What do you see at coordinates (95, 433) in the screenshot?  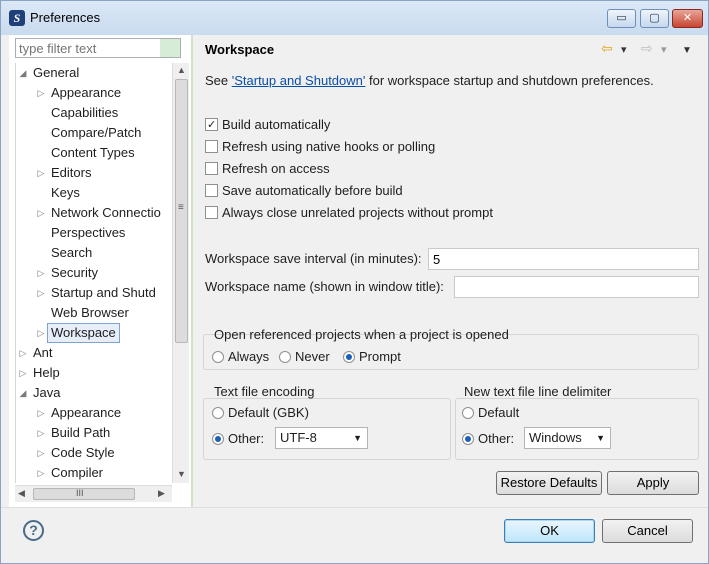 I see `tree-item: ▷ Build Path` at bounding box center [95, 433].